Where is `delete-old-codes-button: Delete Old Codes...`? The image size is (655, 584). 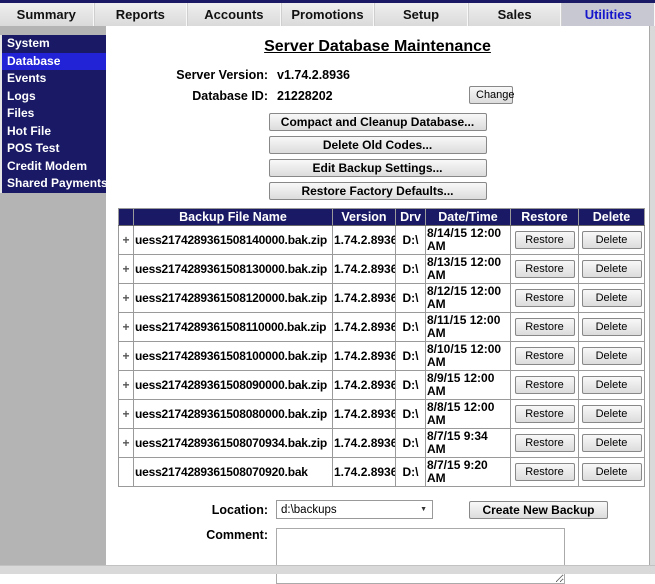 delete-old-codes-button: Delete Old Codes... is located at coordinates (377, 145).